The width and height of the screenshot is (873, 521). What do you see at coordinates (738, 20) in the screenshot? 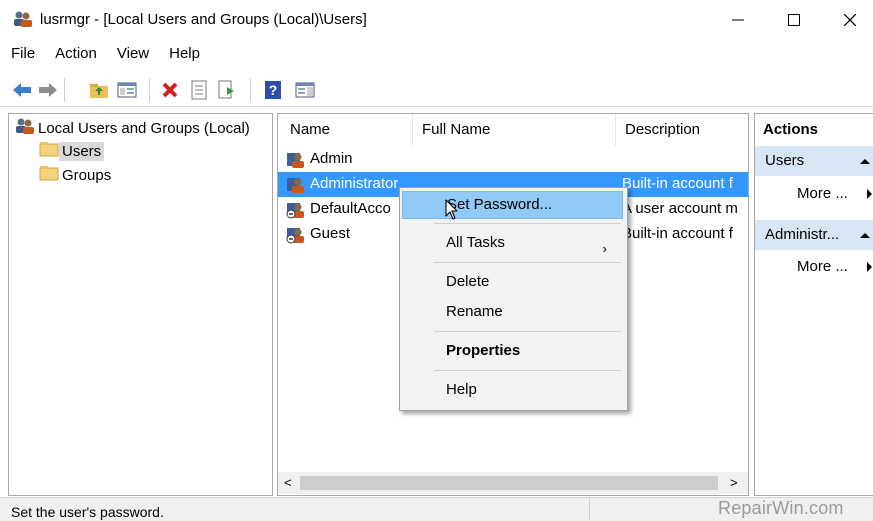
I see `minimize-button` at bounding box center [738, 20].